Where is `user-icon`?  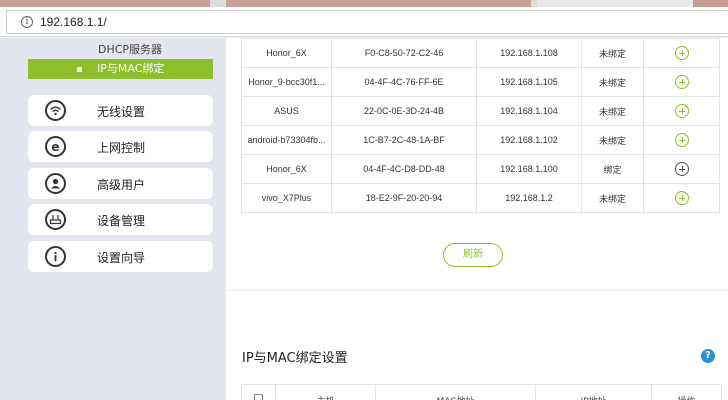
user-icon is located at coordinates (55, 183).